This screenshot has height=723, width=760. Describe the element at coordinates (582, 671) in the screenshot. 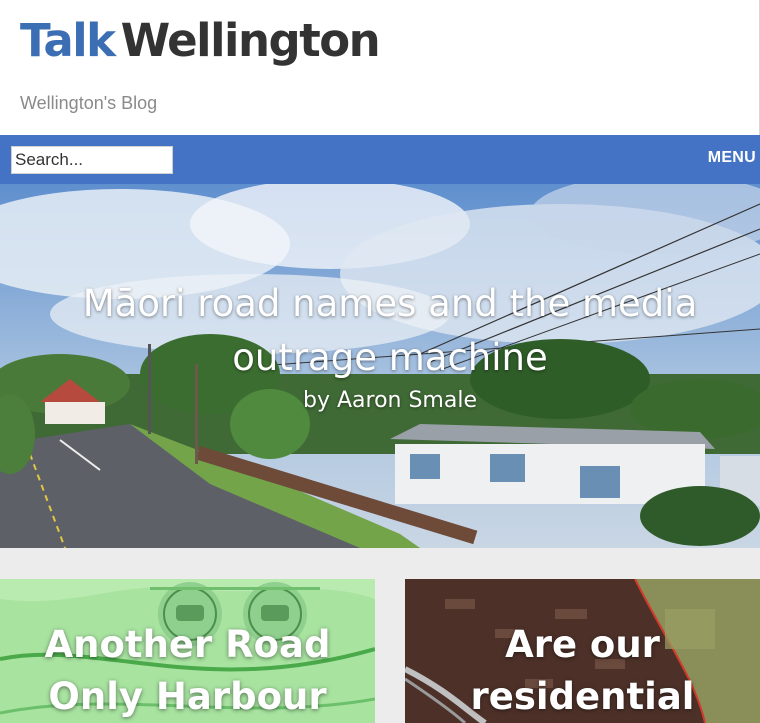

I see `card-title: Are our residential` at that location.